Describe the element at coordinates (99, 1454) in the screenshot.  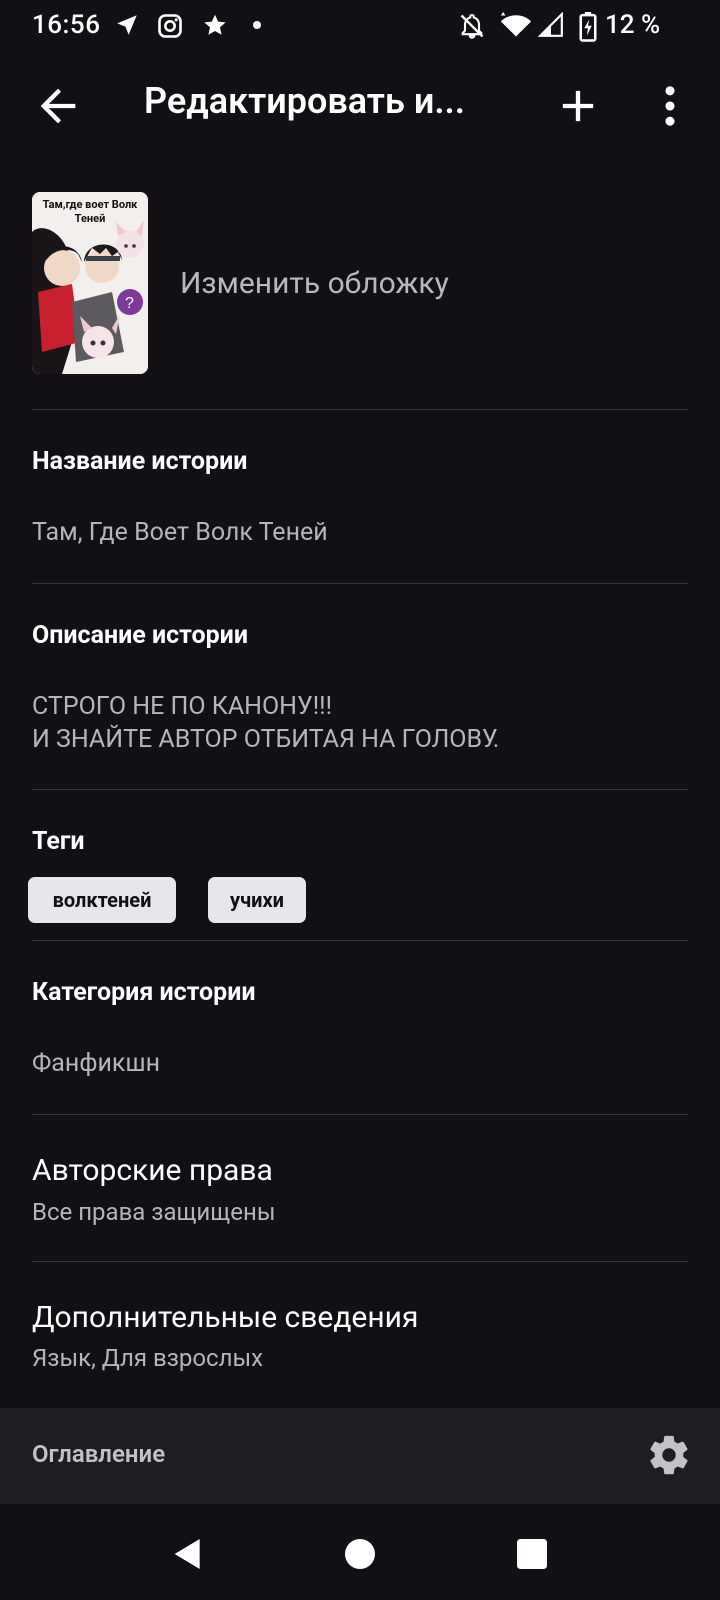
I see `table-of-contents-label: Оглавление` at that location.